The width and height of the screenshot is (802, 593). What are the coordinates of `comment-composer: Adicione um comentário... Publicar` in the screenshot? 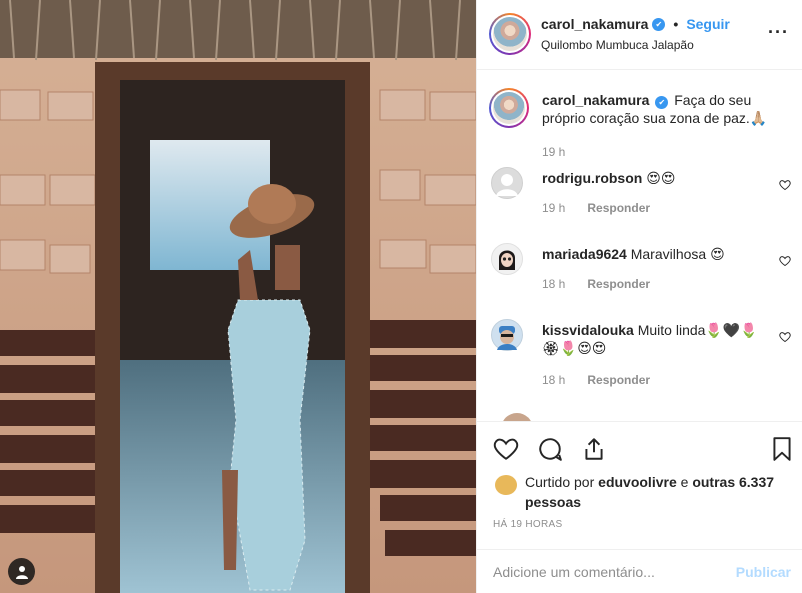 It's located at (639, 571).